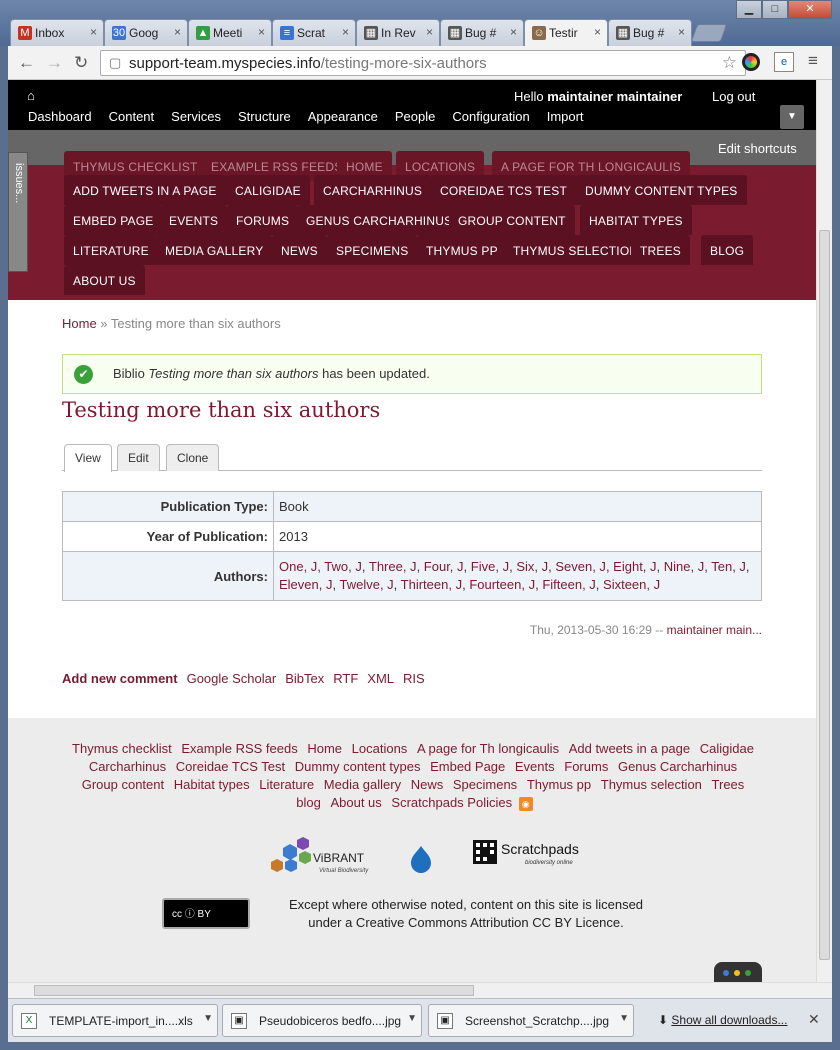 The width and height of the screenshot is (840, 1050). I want to click on close-downloads-icon: ✕, so click(814, 1019).